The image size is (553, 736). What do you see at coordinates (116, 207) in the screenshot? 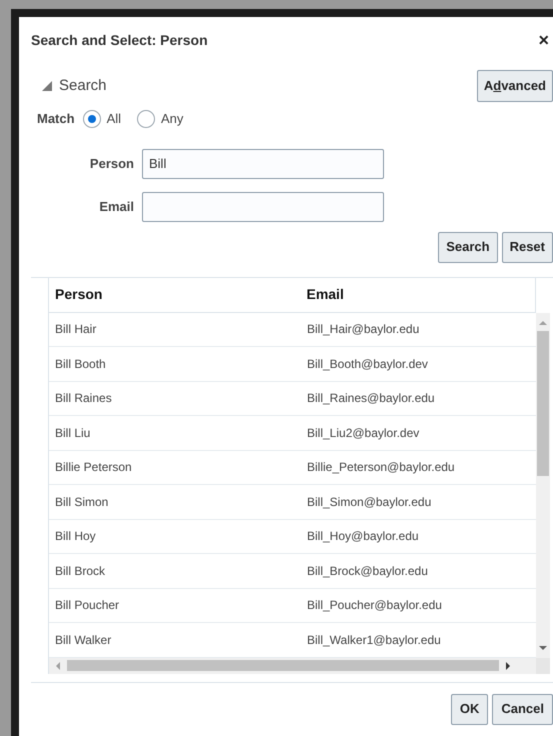
I see `field-label: Email` at bounding box center [116, 207].